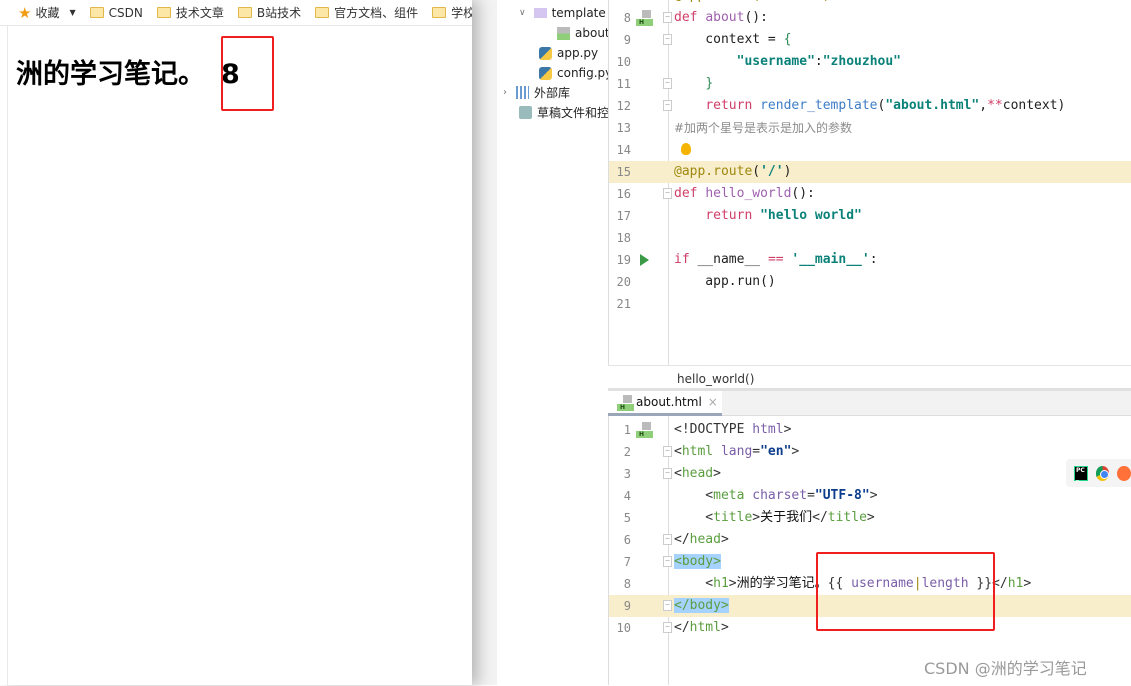  I want to click on editor-tab-bar: H about.html ×, so click(869, 403).